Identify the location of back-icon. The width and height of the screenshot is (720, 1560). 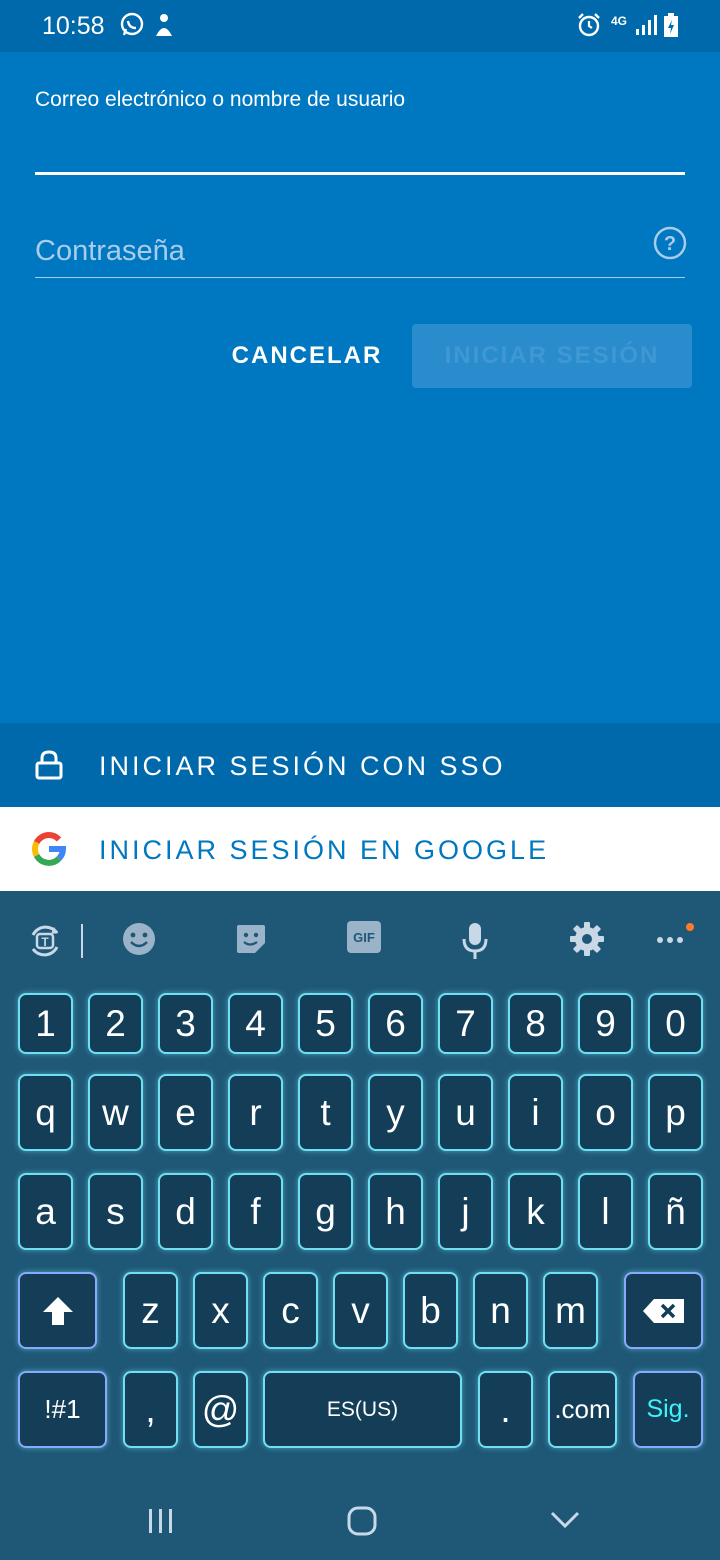
(565, 1520).